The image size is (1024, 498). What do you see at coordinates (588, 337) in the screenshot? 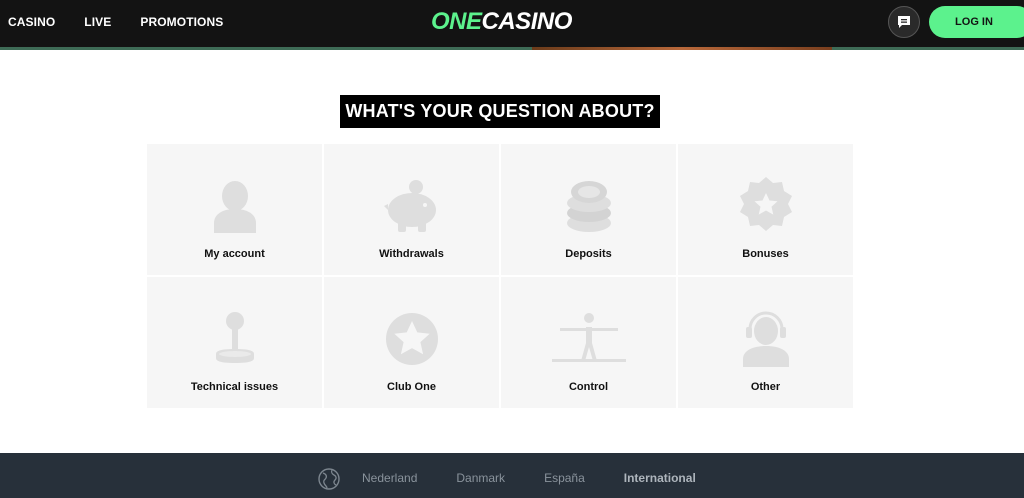
I see `tightrope-walker-icon` at bounding box center [588, 337].